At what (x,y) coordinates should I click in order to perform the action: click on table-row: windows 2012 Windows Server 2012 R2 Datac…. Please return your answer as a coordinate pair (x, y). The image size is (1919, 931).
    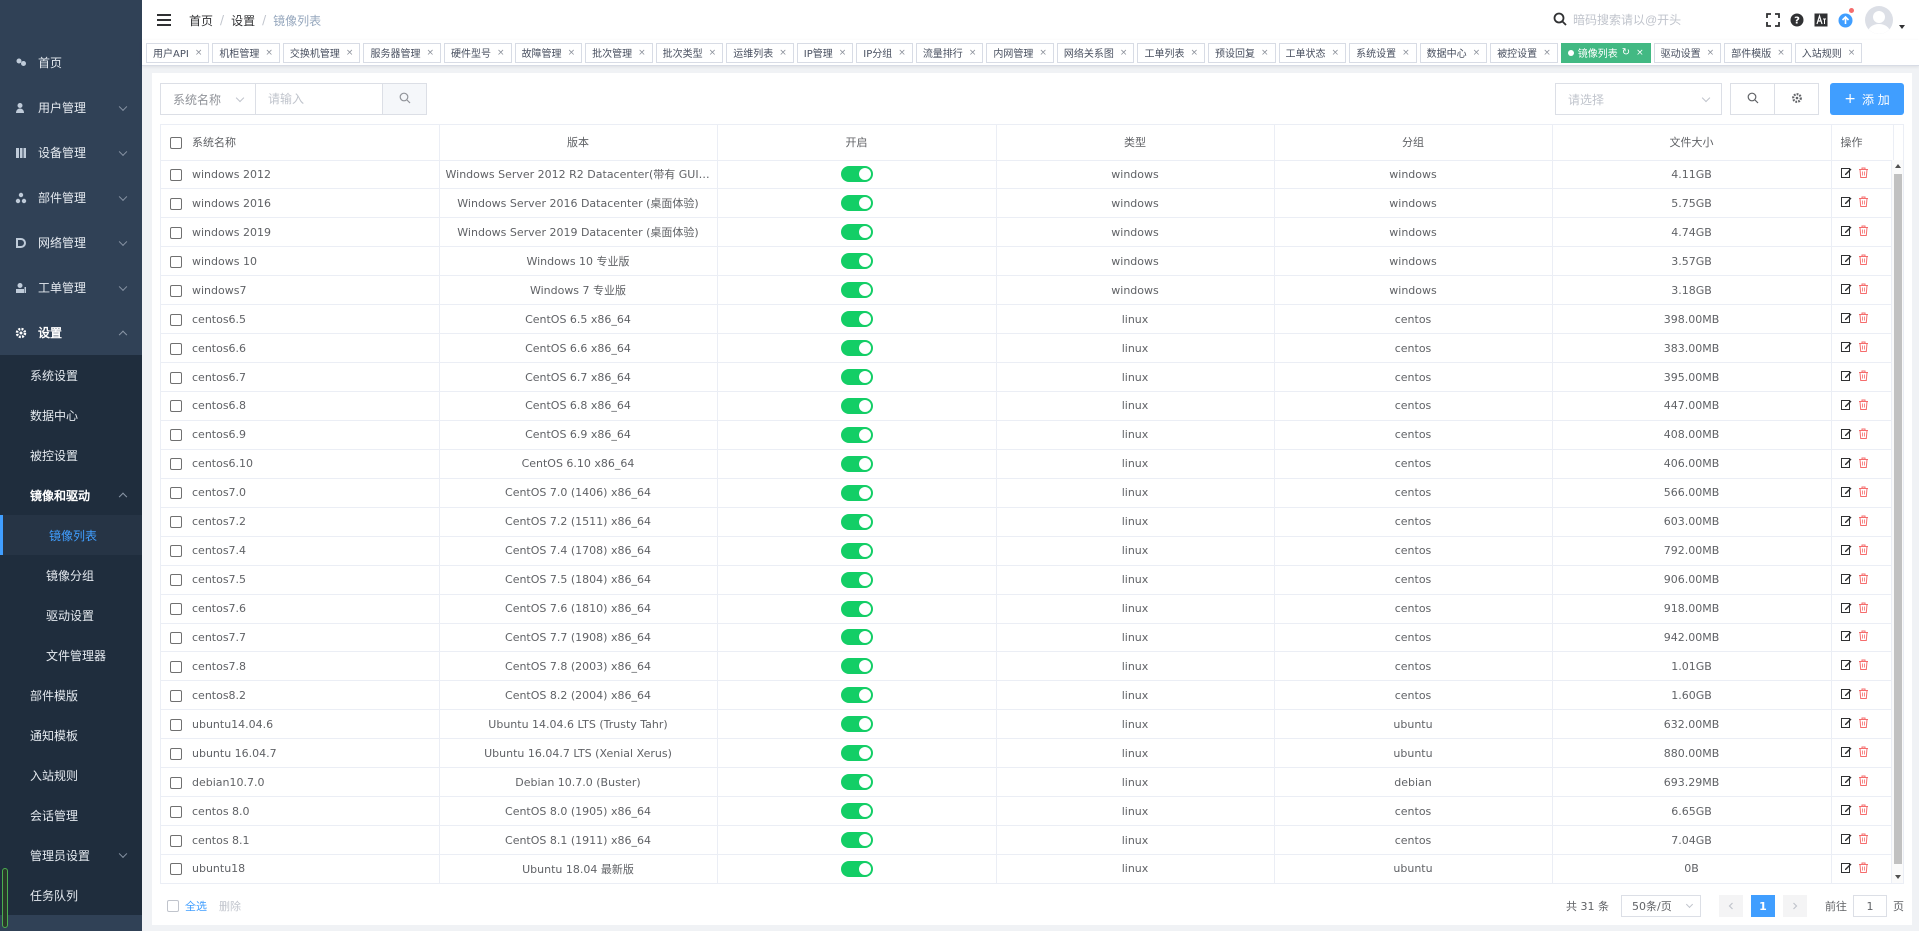
    Looking at the image, I should click on (1027, 175).